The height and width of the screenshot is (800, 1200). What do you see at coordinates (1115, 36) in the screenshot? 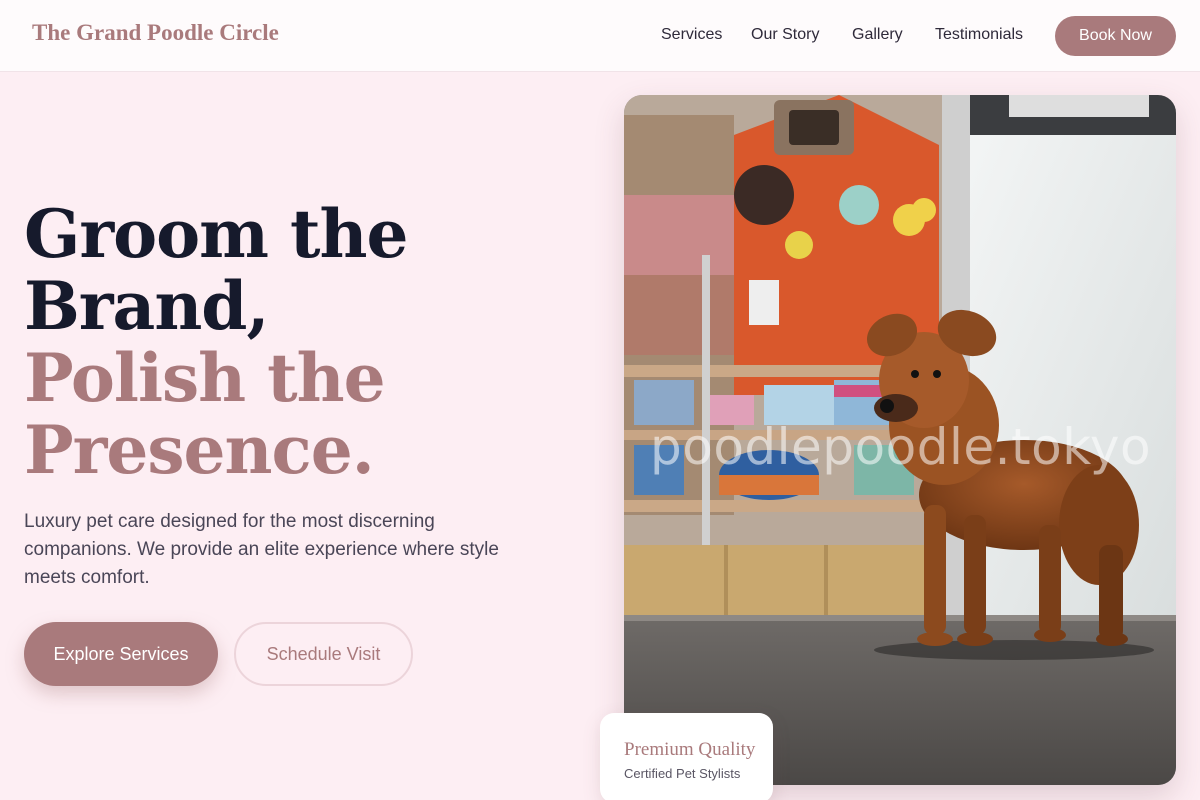
I see `book-now-button: Book Now` at bounding box center [1115, 36].